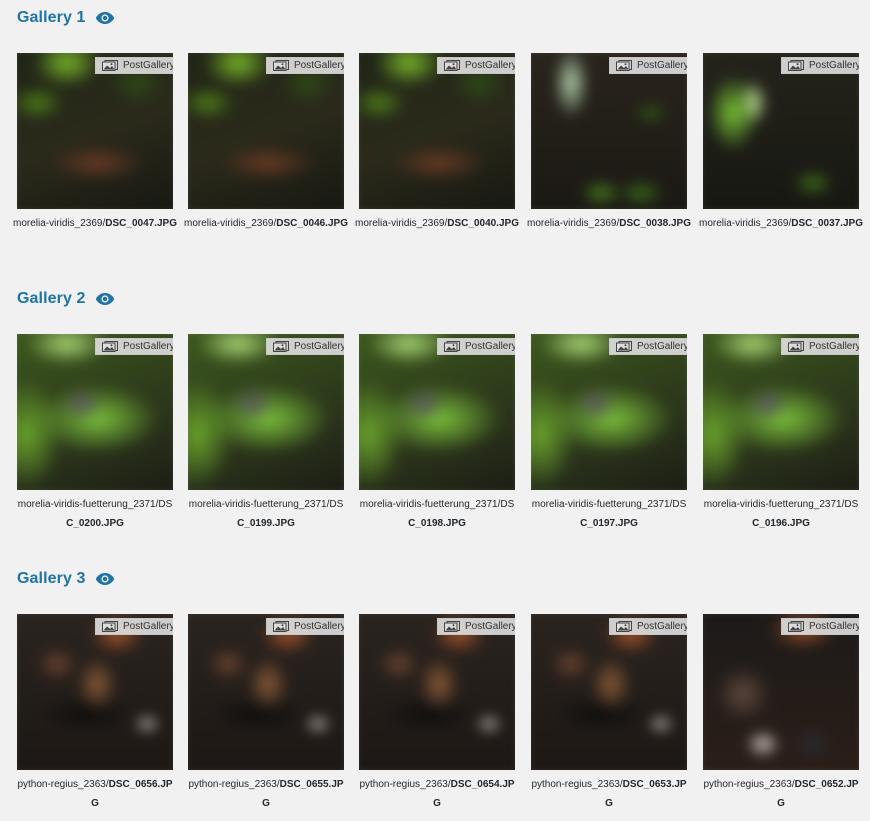 The height and width of the screenshot is (821, 870). What do you see at coordinates (266, 794) in the screenshot?
I see `image-caption: python-regius_2363/DSC_0655.JP G` at bounding box center [266, 794].